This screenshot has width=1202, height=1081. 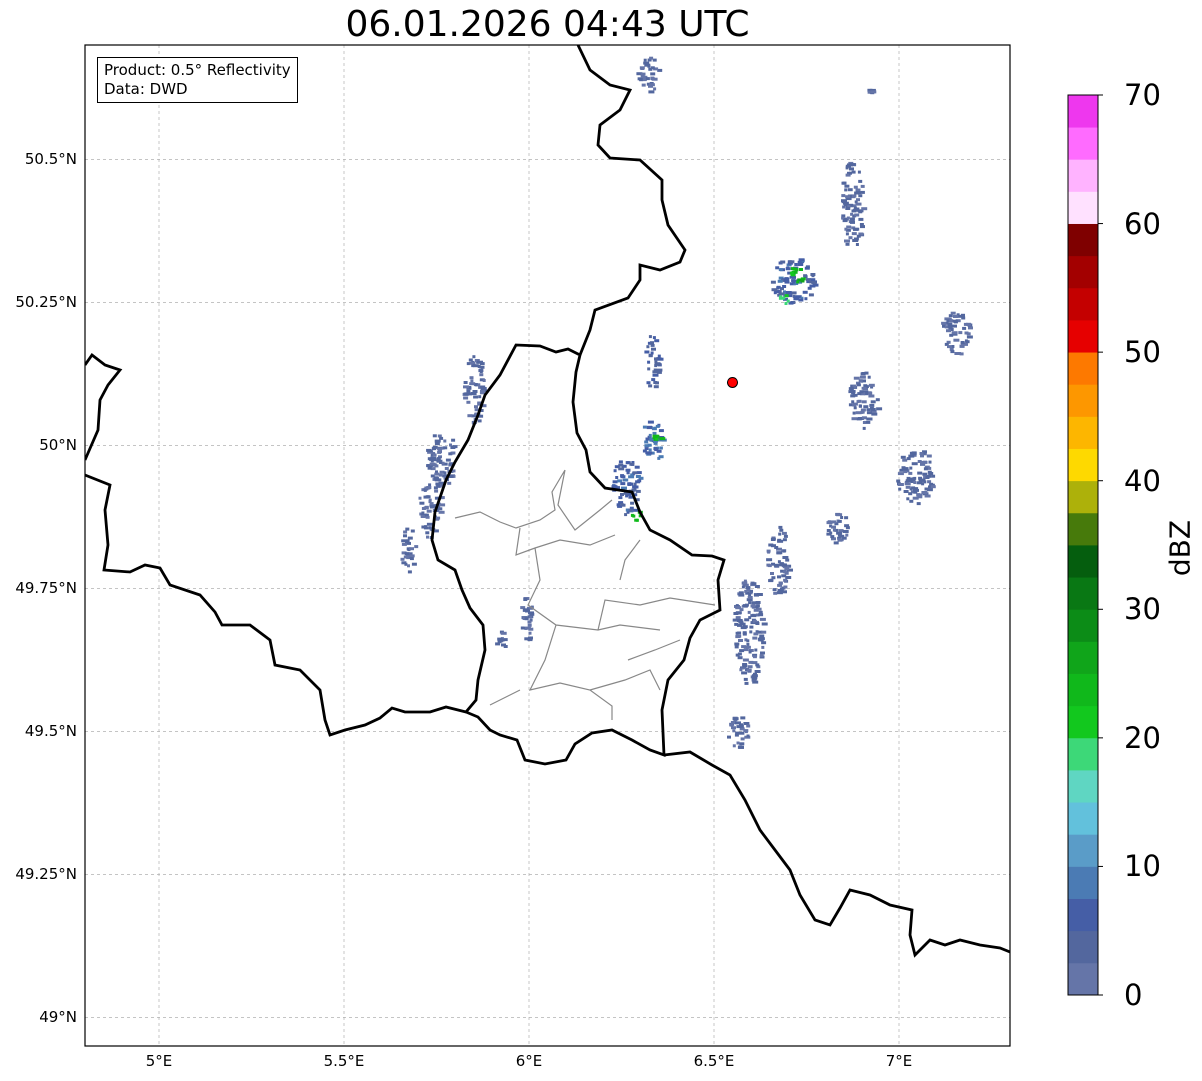 I want to click on lon-tick-label: 5°E, so click(x=159, y=1061).